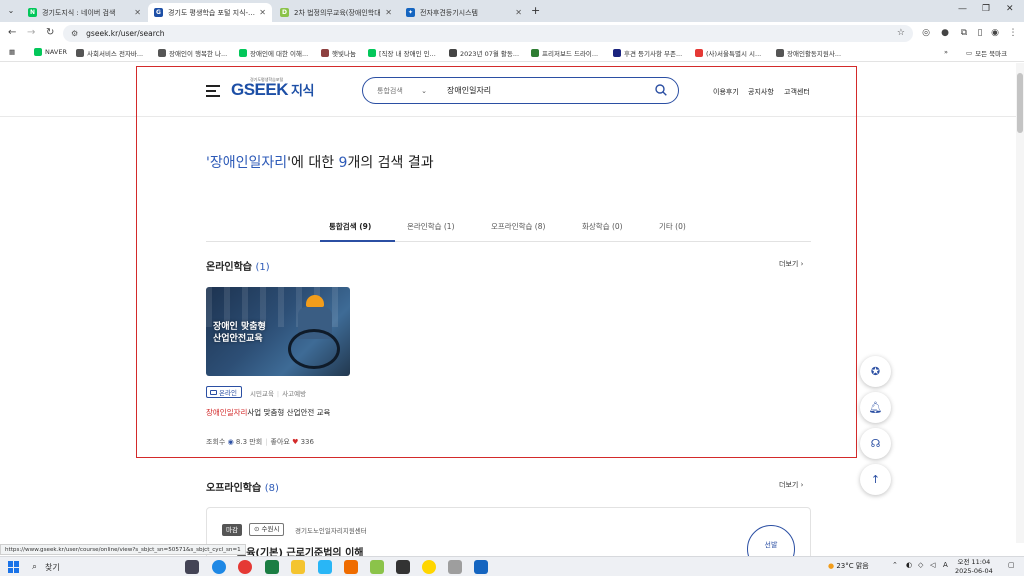  I want to click on tab-video: 화상학습 (0), so click(602, 226).